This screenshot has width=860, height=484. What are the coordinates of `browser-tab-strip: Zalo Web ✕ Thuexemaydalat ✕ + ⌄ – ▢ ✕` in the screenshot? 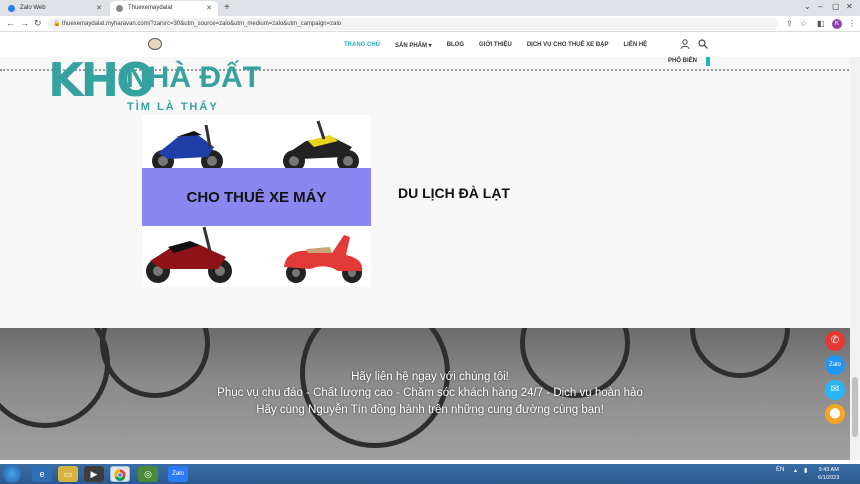 It's located at (430, 8).